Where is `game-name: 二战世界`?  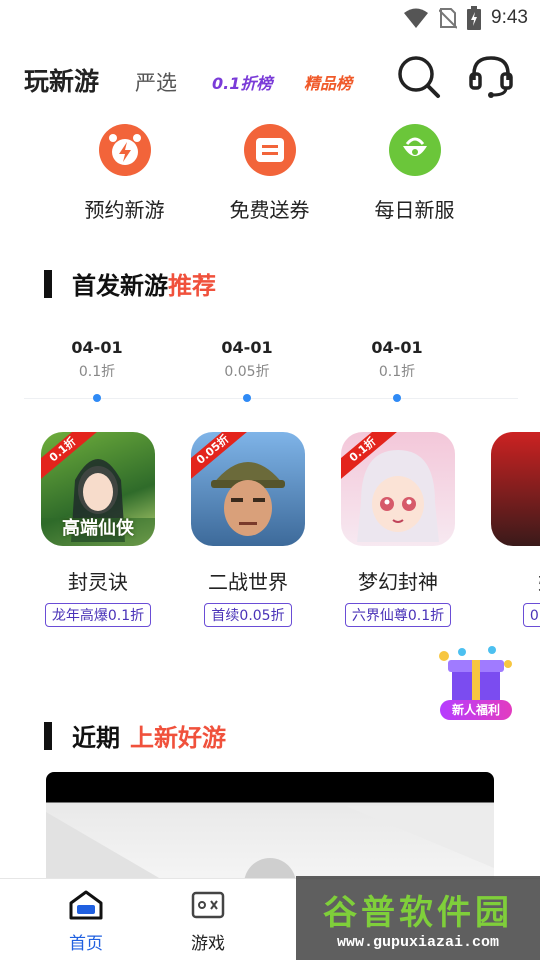
game-name: 二战世界 is located at coordinates (248, 582).